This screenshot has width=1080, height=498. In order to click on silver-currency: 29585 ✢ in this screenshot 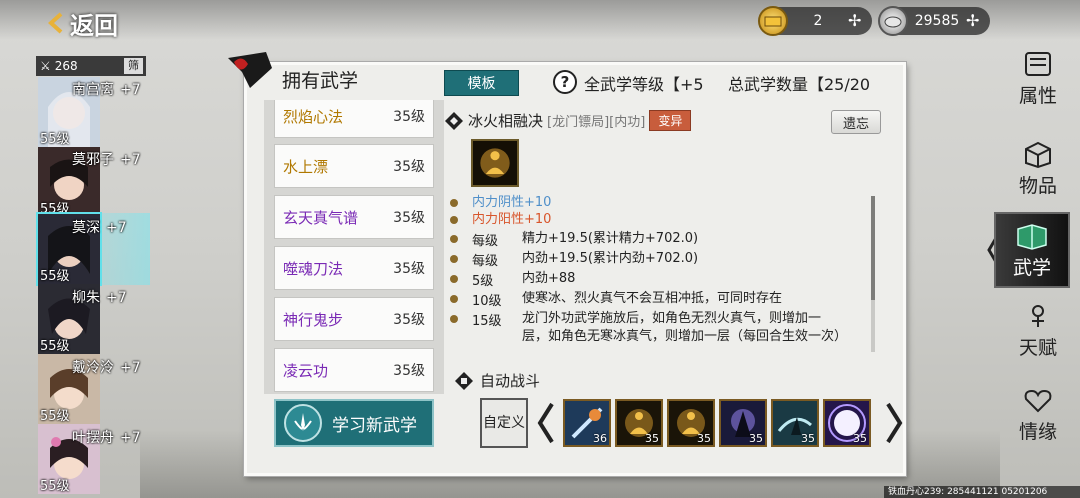, I will do `click(934, 21)`.